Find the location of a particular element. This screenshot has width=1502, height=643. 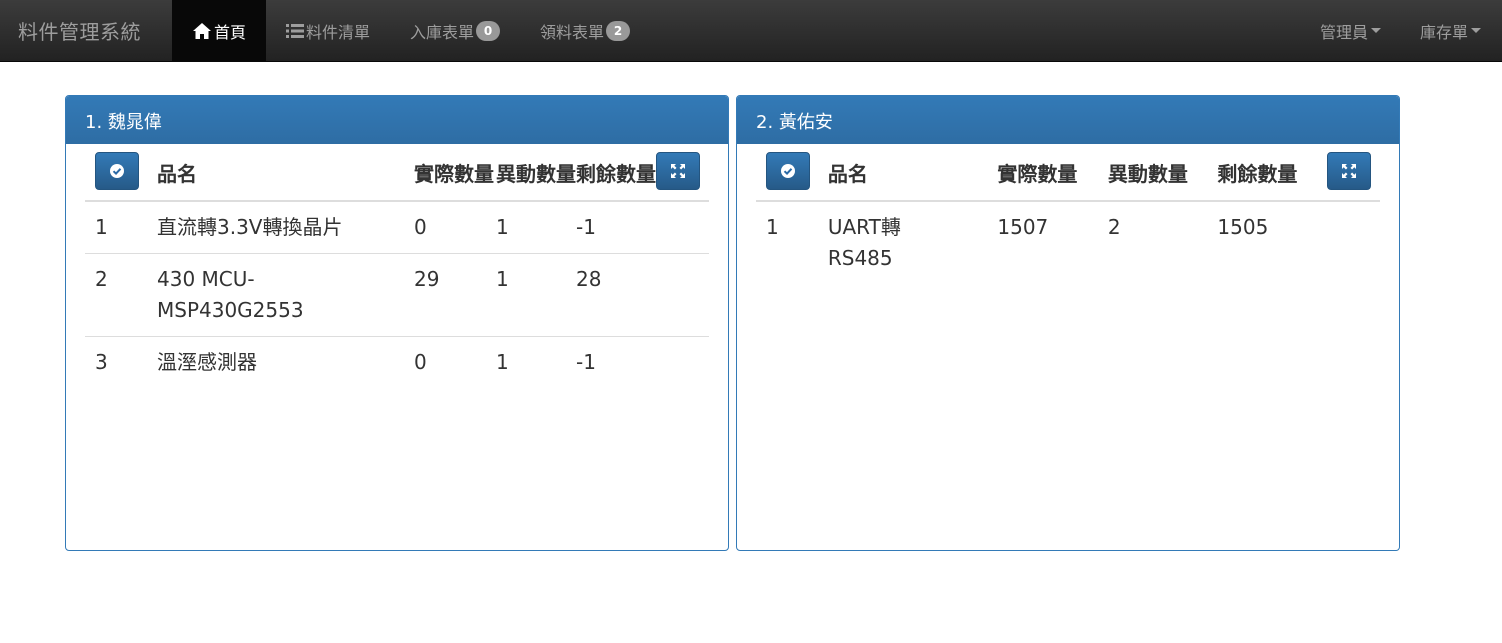

nav-admin-label: 管理員 is located at coordinates (1343, 32).